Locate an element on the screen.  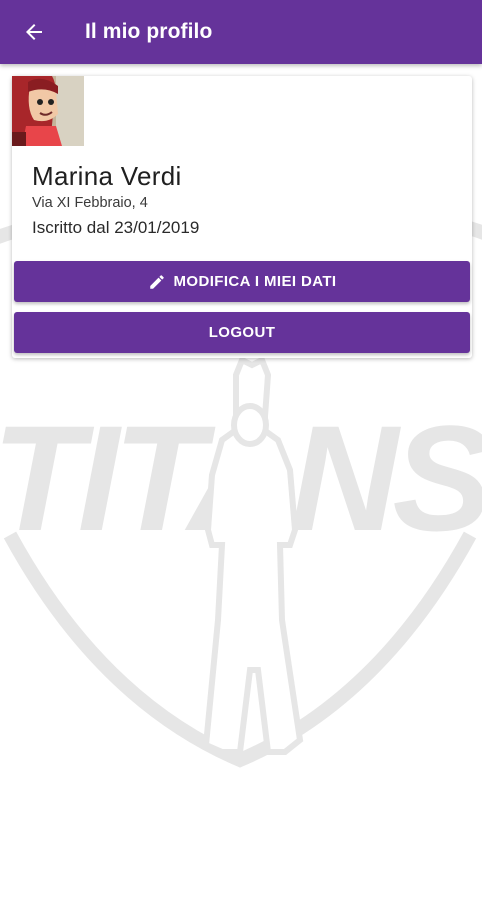
avatar is located at coordinates (48, 111).